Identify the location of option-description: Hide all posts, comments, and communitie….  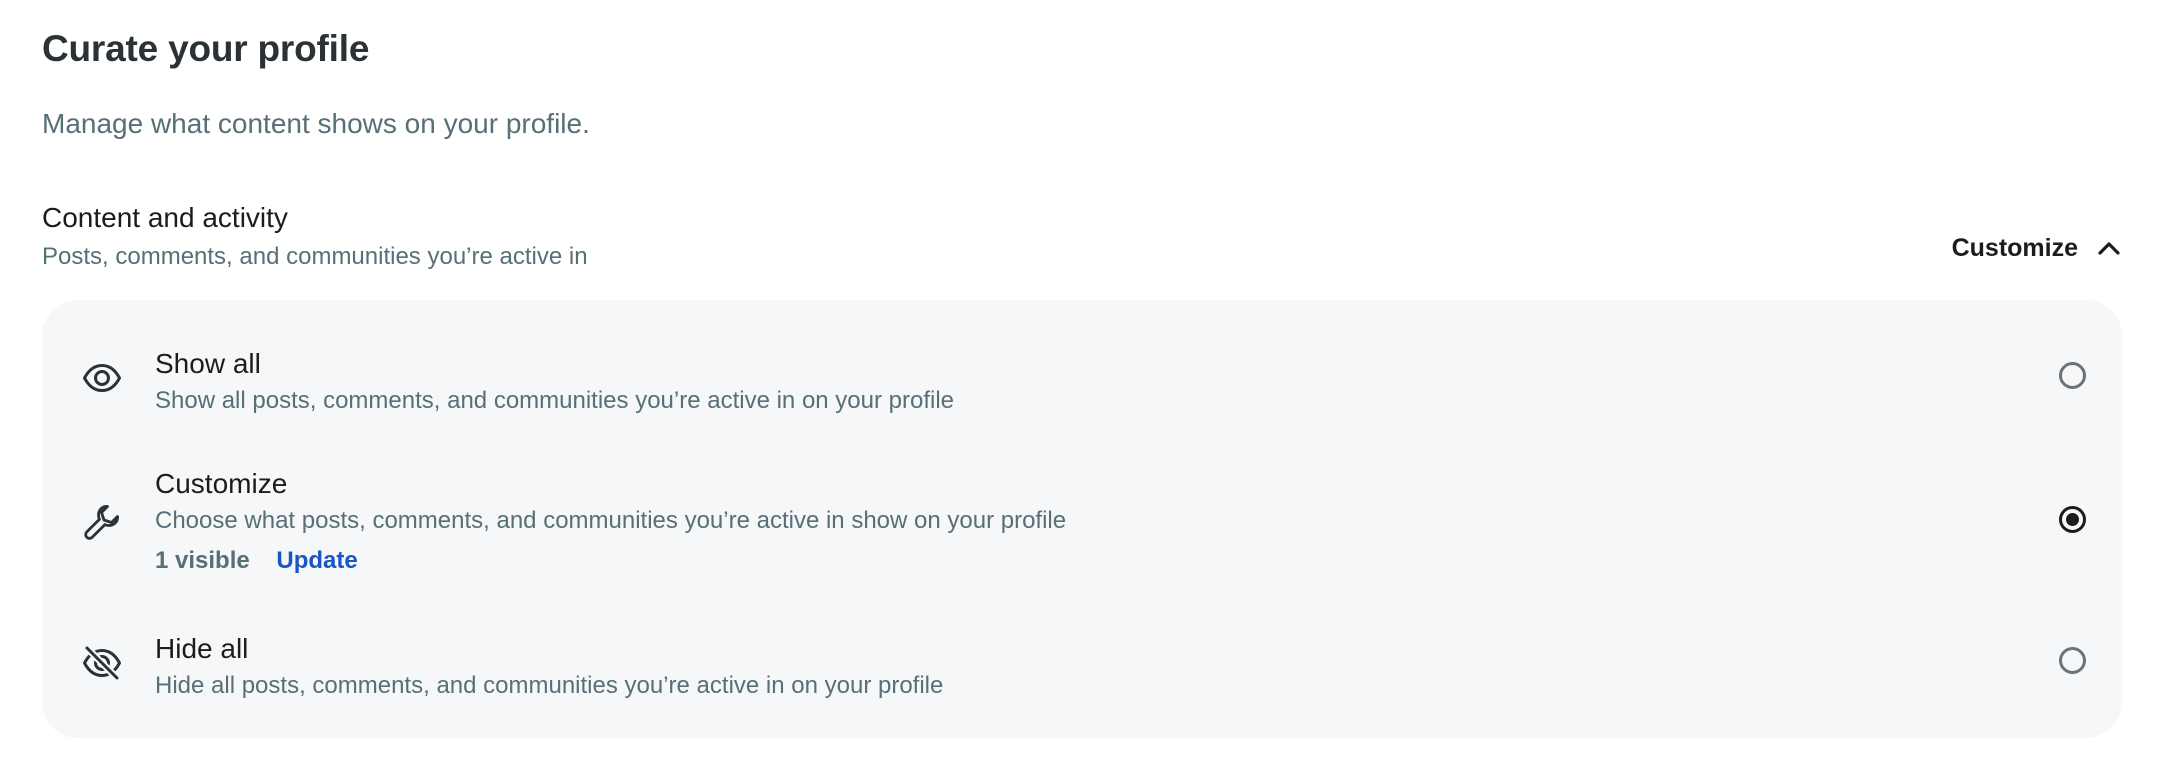
(549, 685).